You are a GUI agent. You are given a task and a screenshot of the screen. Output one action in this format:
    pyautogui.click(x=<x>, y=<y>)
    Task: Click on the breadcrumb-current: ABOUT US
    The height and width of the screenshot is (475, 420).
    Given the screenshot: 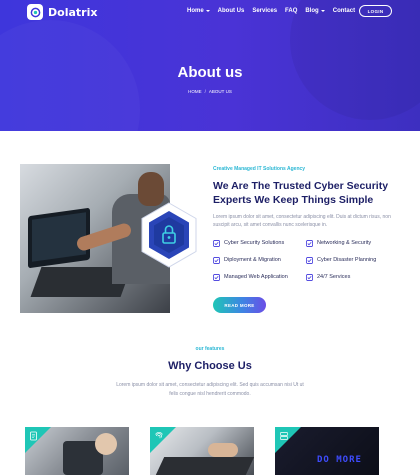 What is the action you would take?
    pyautogui.click(x=220, y=91)
    